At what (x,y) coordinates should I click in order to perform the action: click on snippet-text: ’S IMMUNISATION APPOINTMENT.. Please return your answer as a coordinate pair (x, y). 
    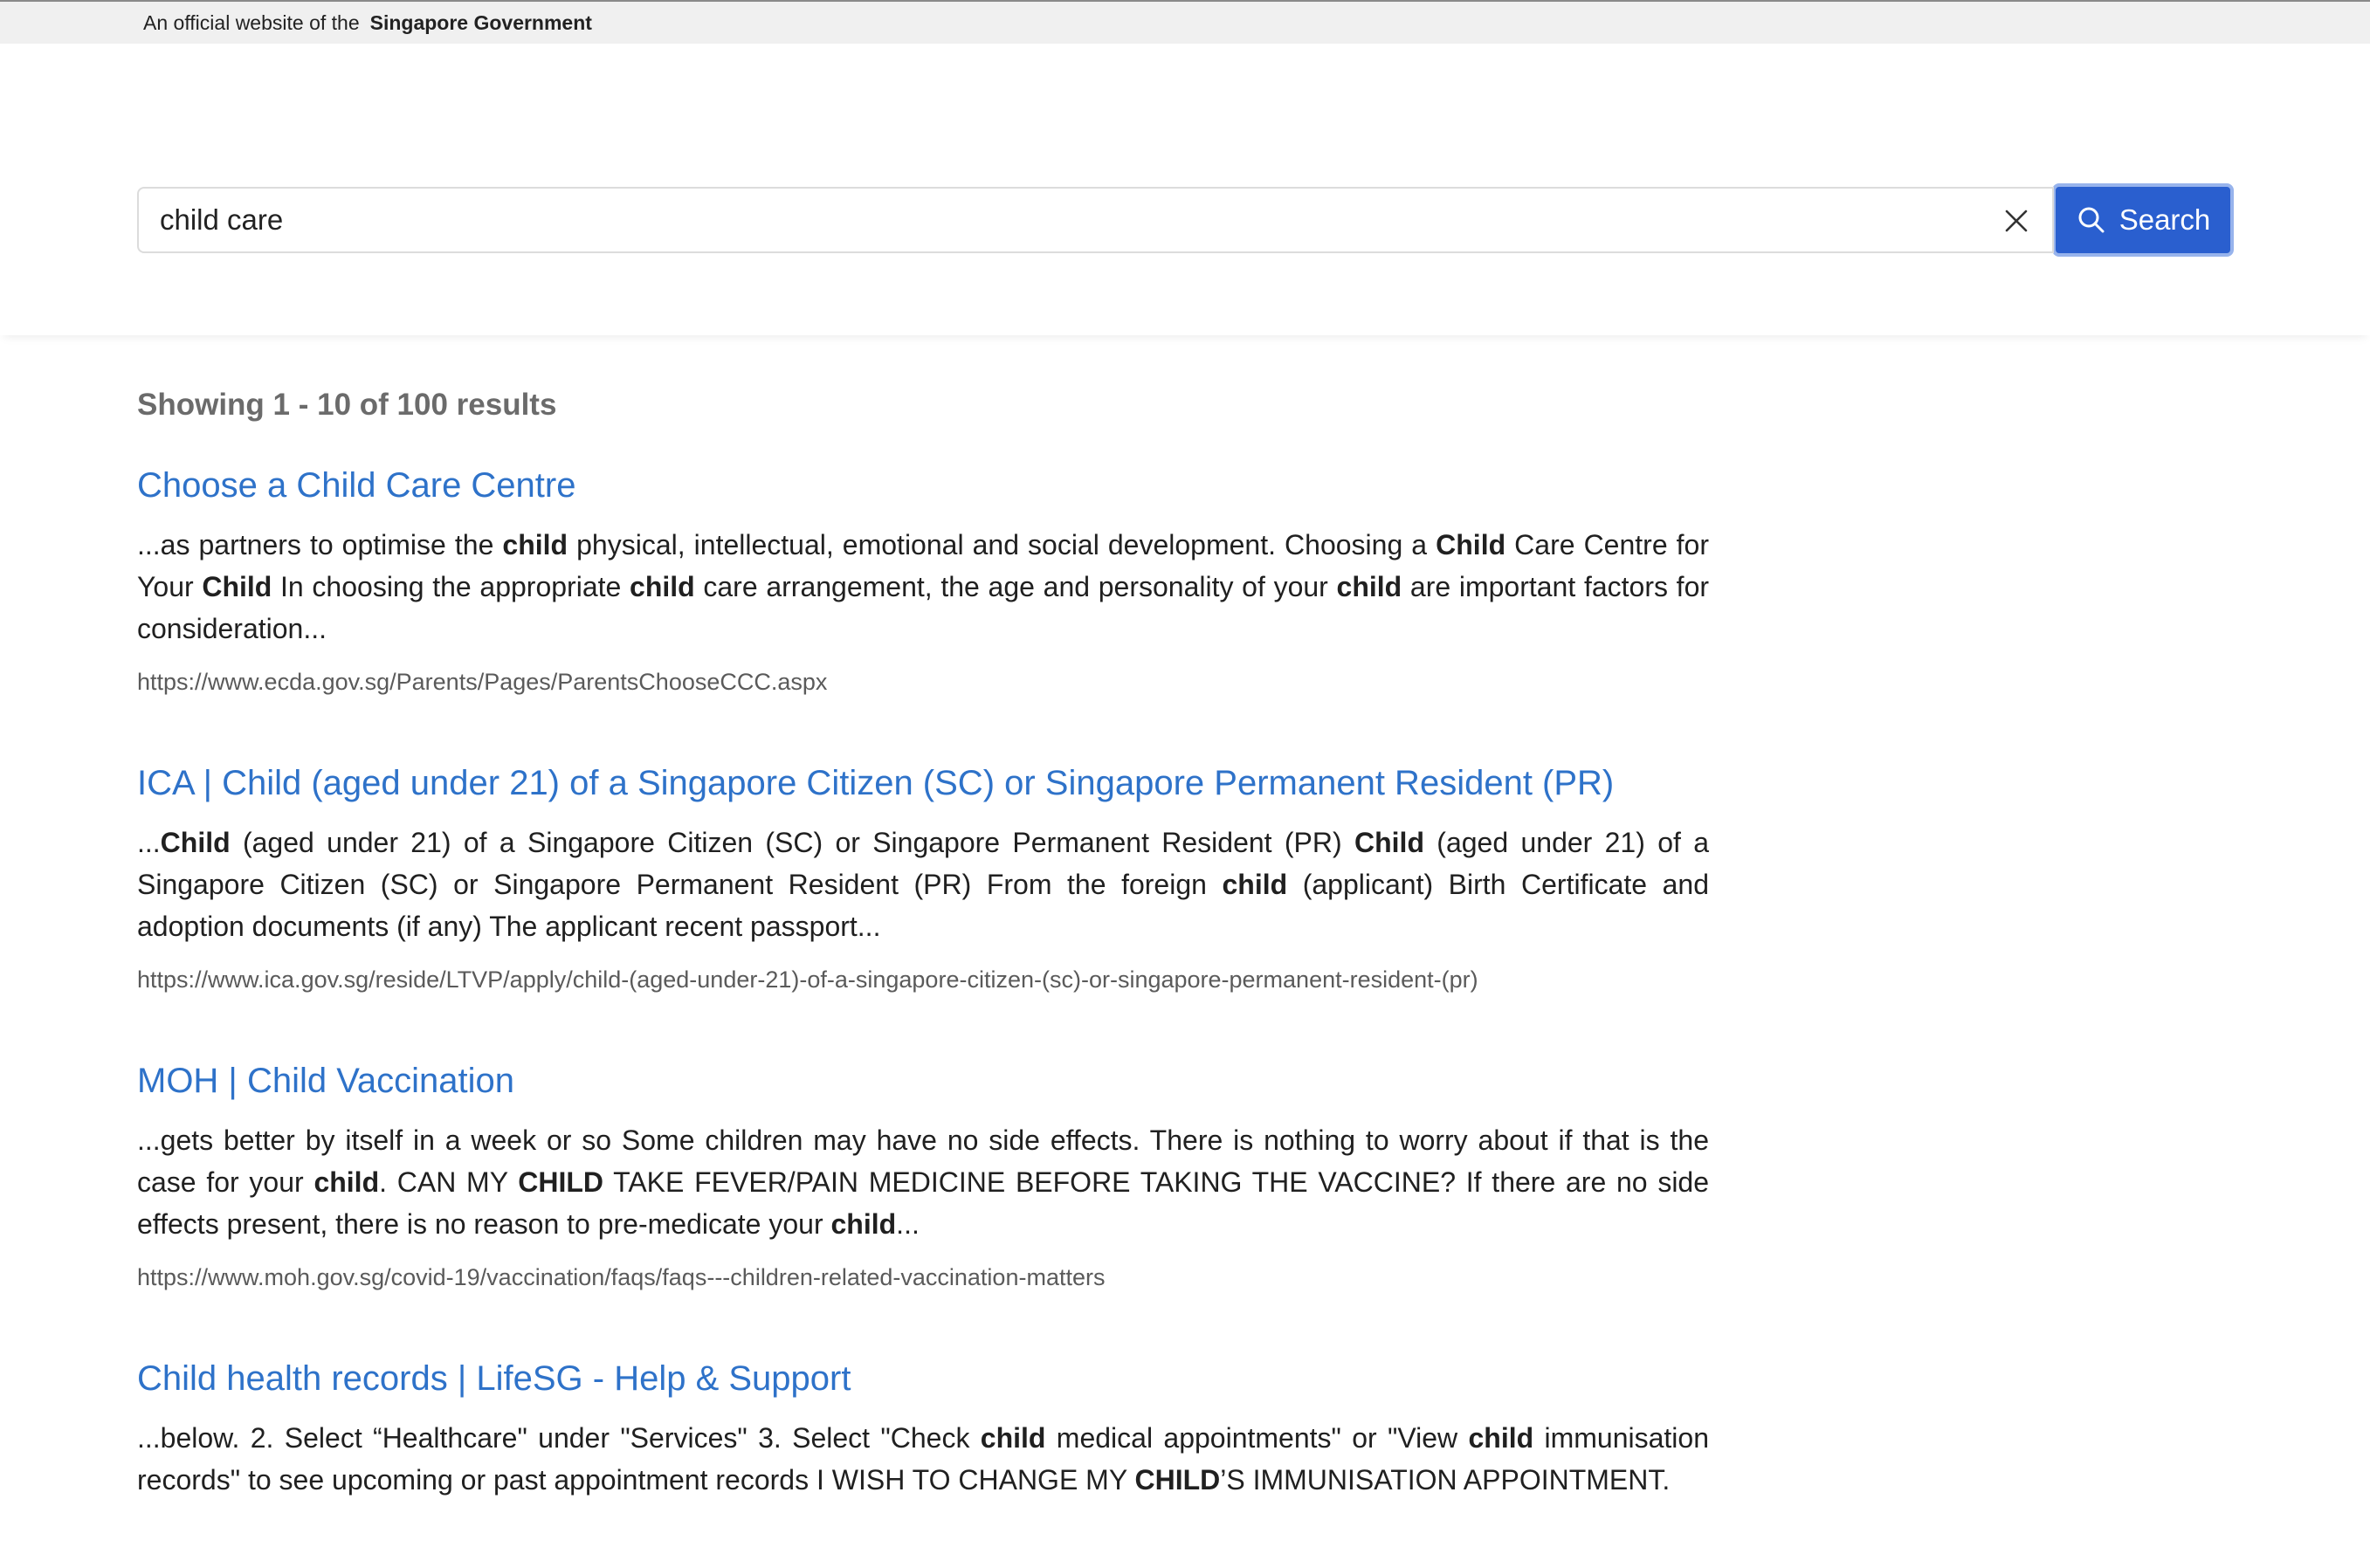
    Looking at the image, I should click on (1445, 1480).